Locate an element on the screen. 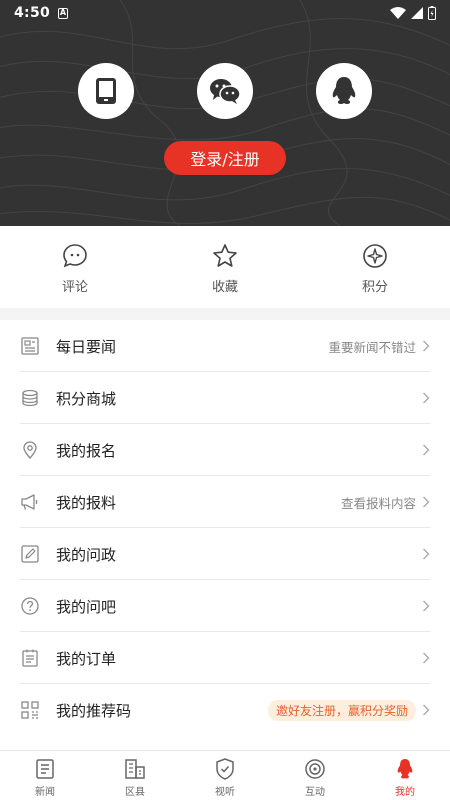 This screenshot has height=800, width=450. tab-video: 视听 is located at coordinates (225, 775).